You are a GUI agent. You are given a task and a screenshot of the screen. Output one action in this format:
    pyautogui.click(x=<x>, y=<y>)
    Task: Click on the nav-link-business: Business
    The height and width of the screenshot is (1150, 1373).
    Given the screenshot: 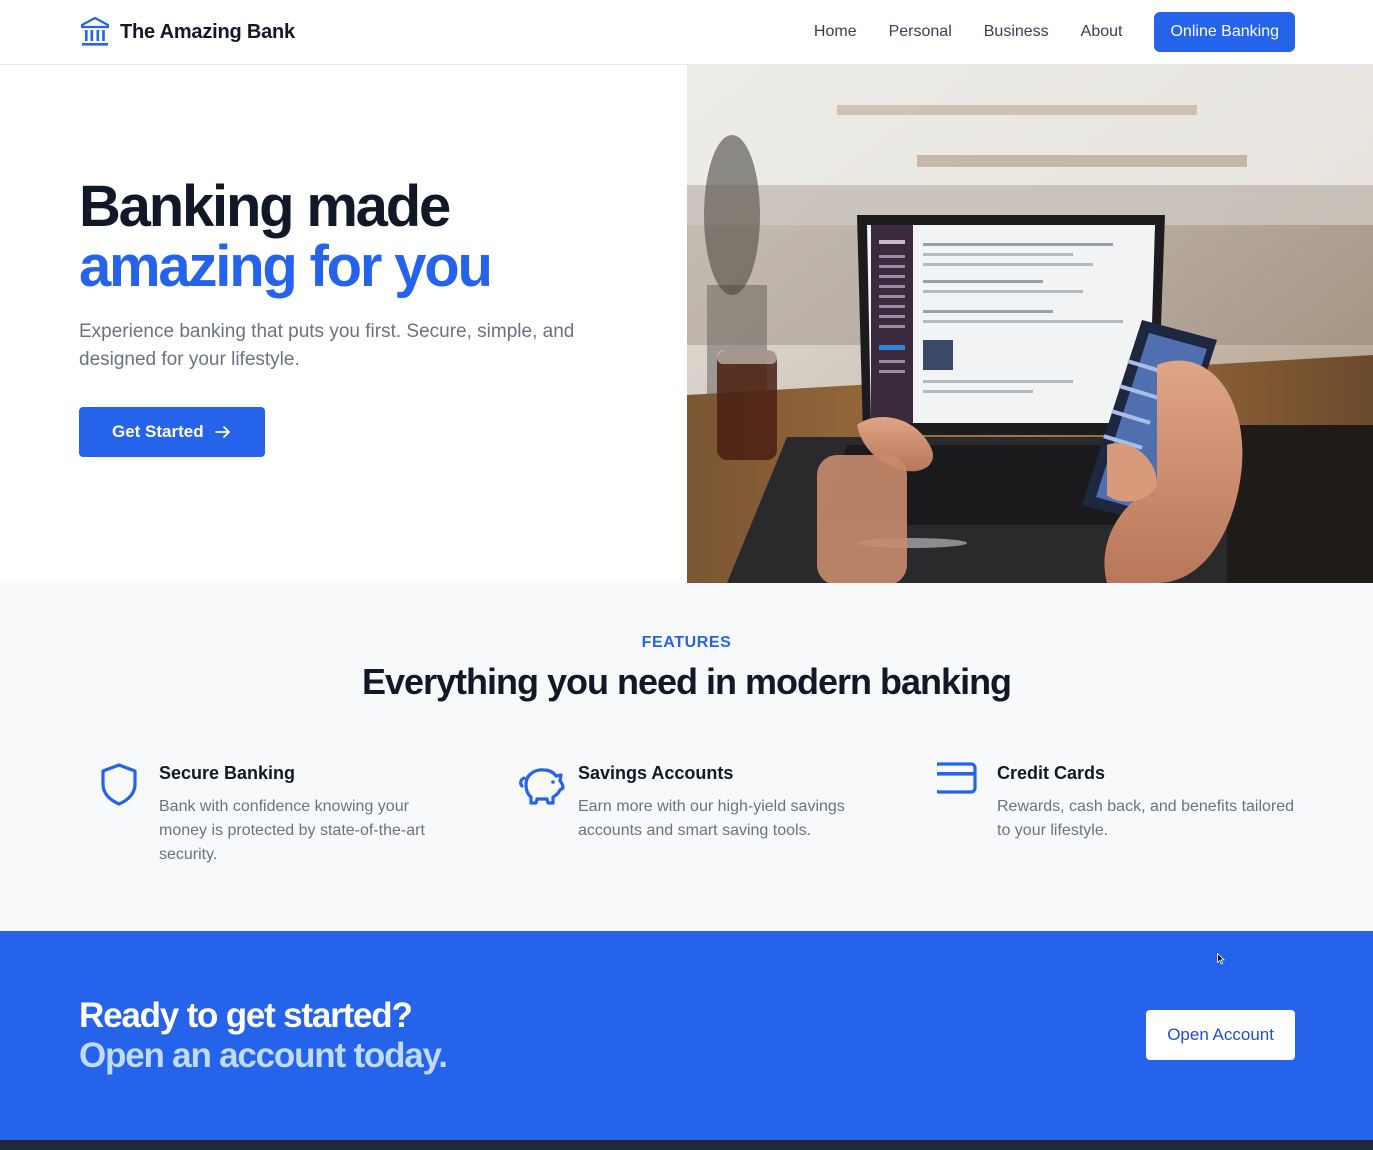 What is the action you would take?
    pyautogui.click(x=1016, y=32)
    